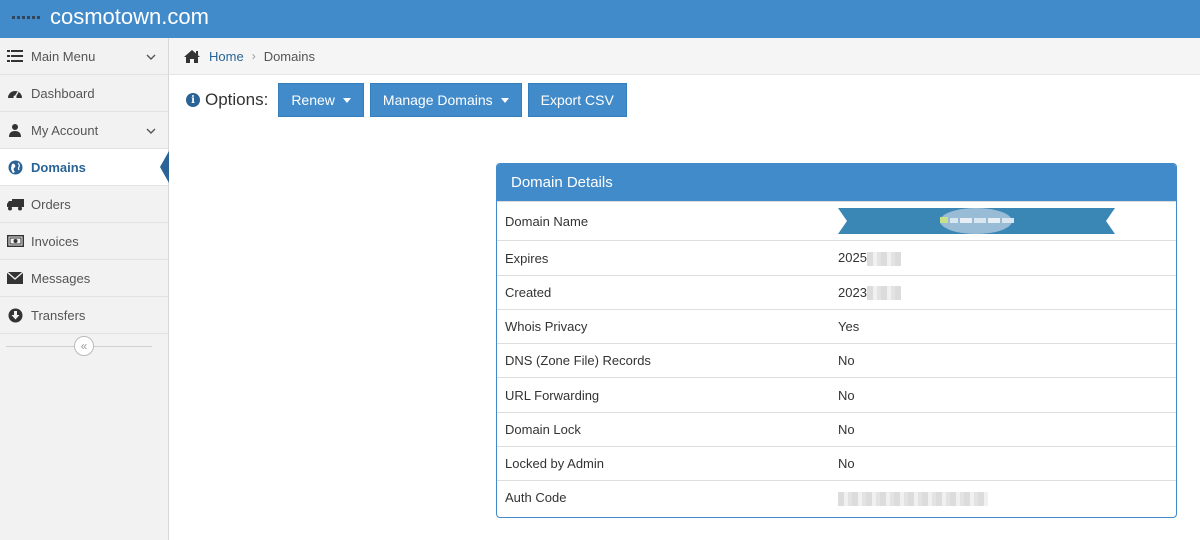 This screenshot has width=1200, height=540. I want to click on table-row: Domain Lock No, so click(836, 429).